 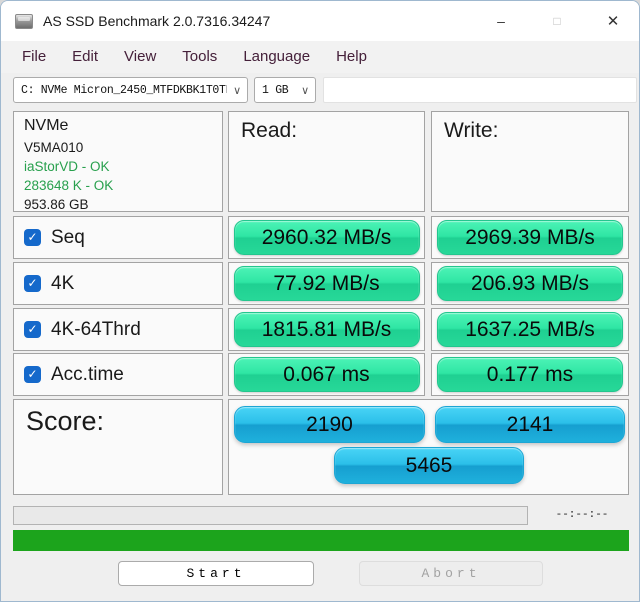 I want to click on 4k64thrd-label: 4K-64Thrd, so click(x=96, y=329).